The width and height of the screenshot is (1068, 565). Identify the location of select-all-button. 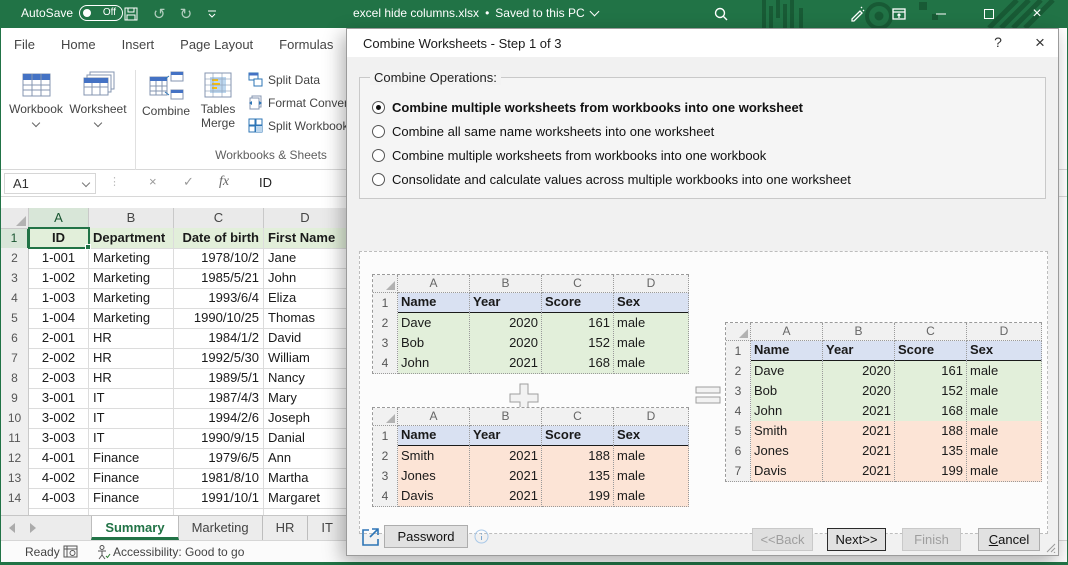
(15, 218).